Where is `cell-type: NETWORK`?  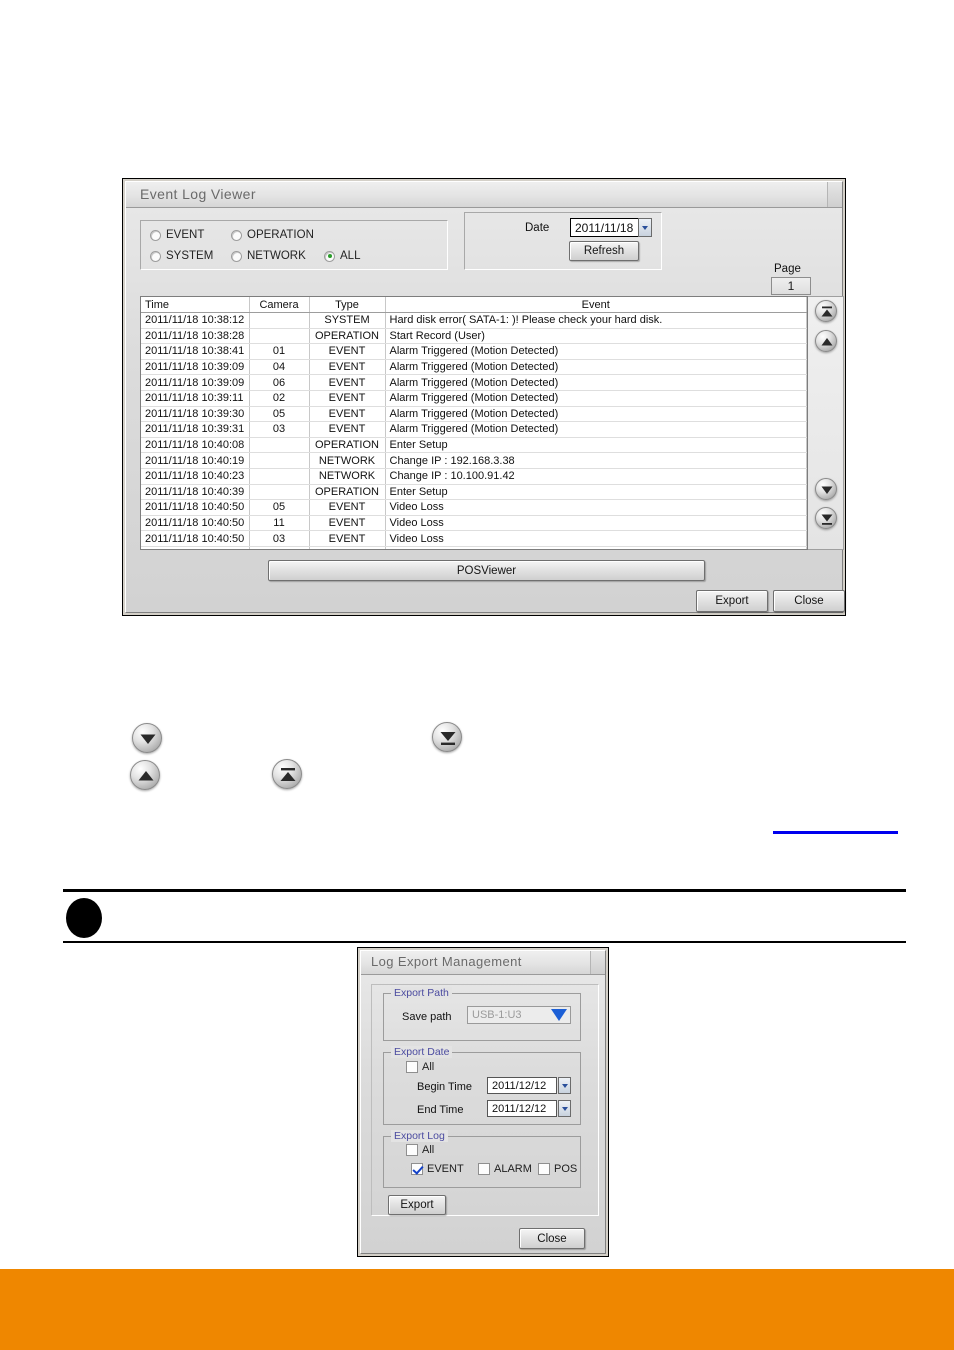 cell-type: NETWORK is located at coordinates (347, 460).